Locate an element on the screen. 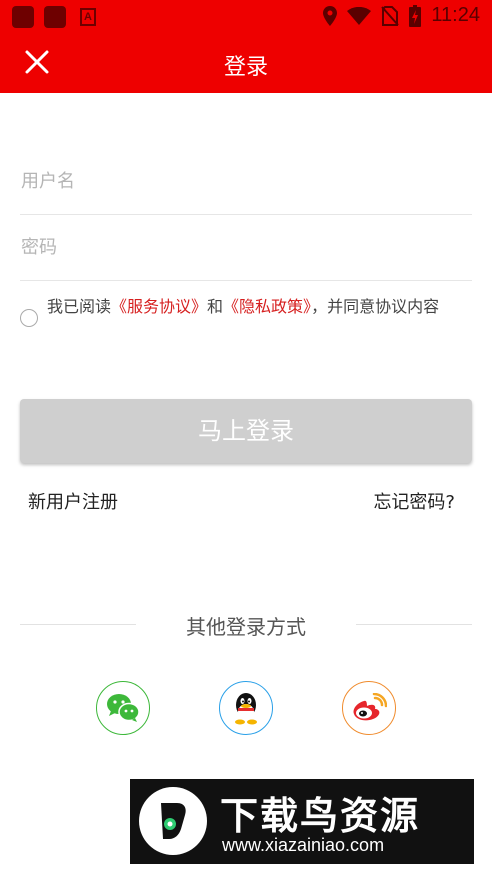  no-sim-icon is located at coordinates (390, 15).